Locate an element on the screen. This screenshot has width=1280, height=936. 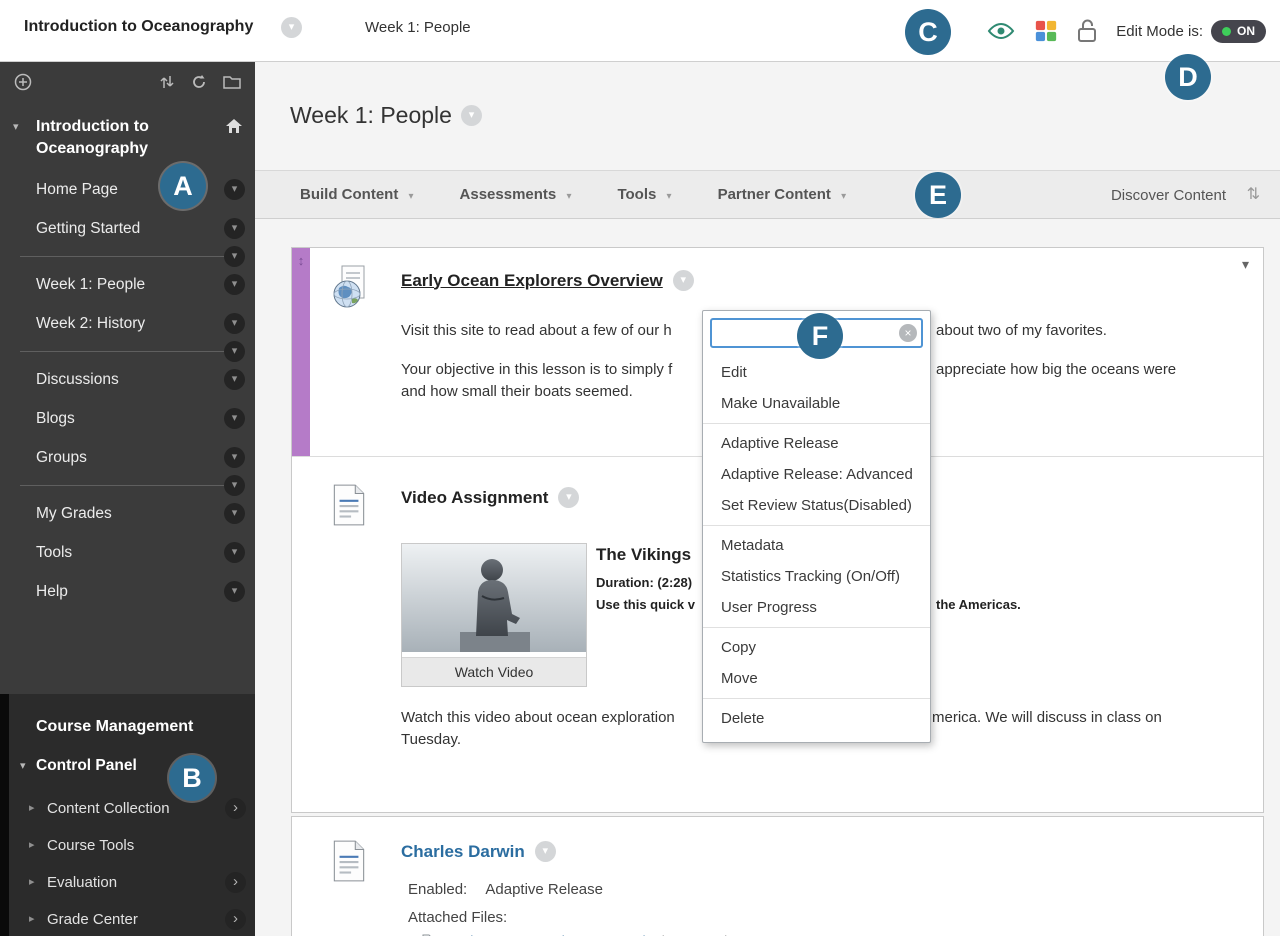
partner-content-button: Partner Content ▾ is located at coordinates (782, 194).